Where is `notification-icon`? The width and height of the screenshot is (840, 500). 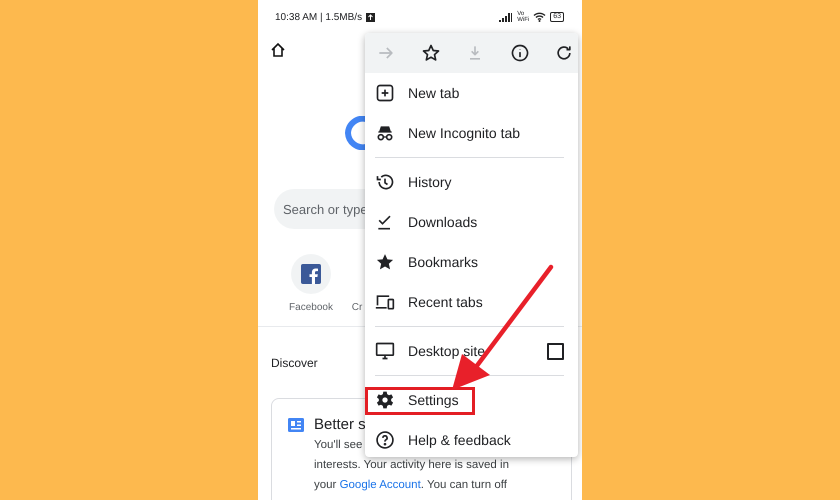
notification-icon is located at coordinates (371, 17).